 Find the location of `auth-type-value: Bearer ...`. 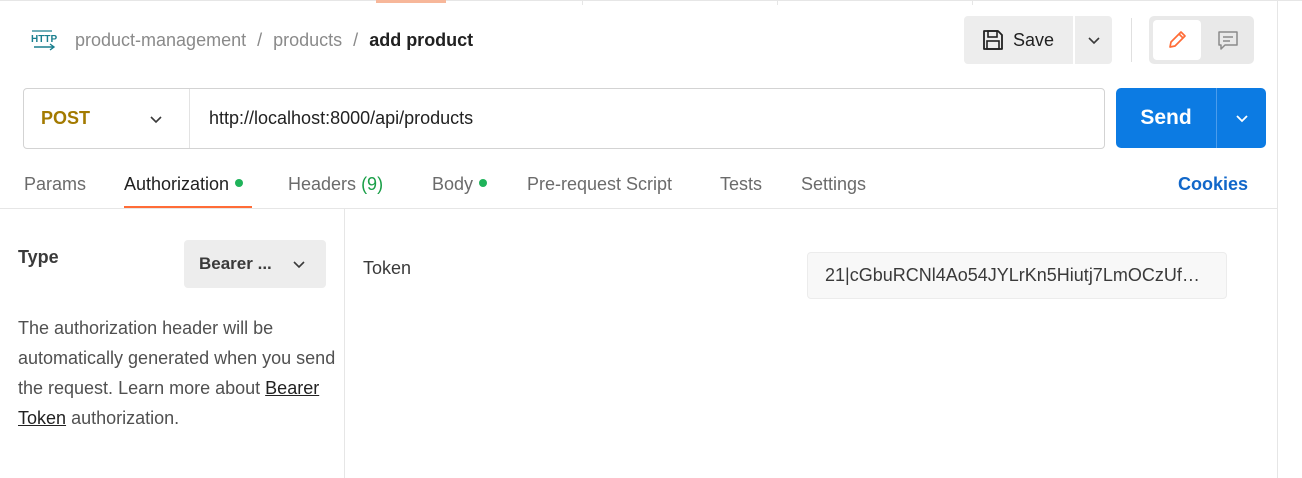

auth-type-value: Bearer ... is located at coordinates (235, 263).